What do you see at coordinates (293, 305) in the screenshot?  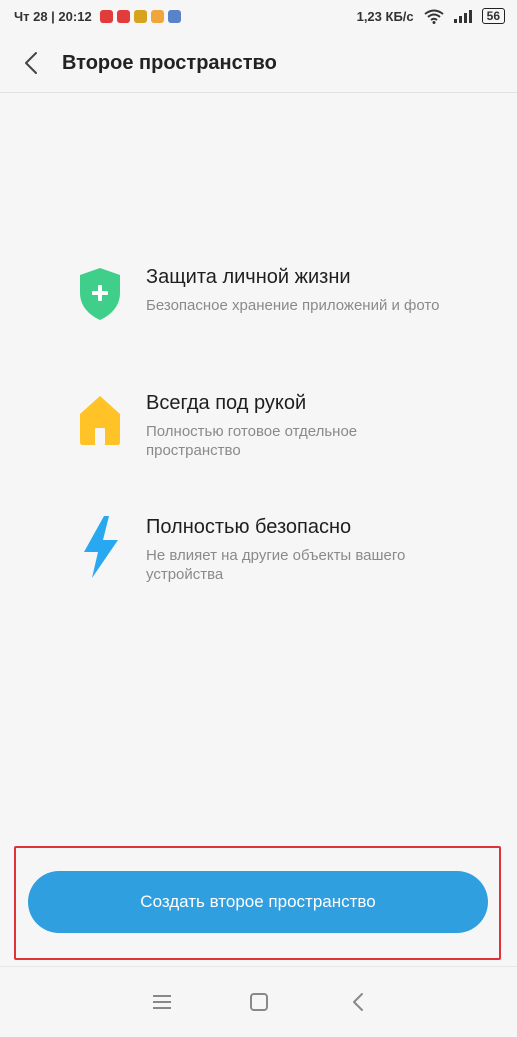 I see `feature-description: Безопасное хранение приложений и фото` at bounding box center [293, 305].